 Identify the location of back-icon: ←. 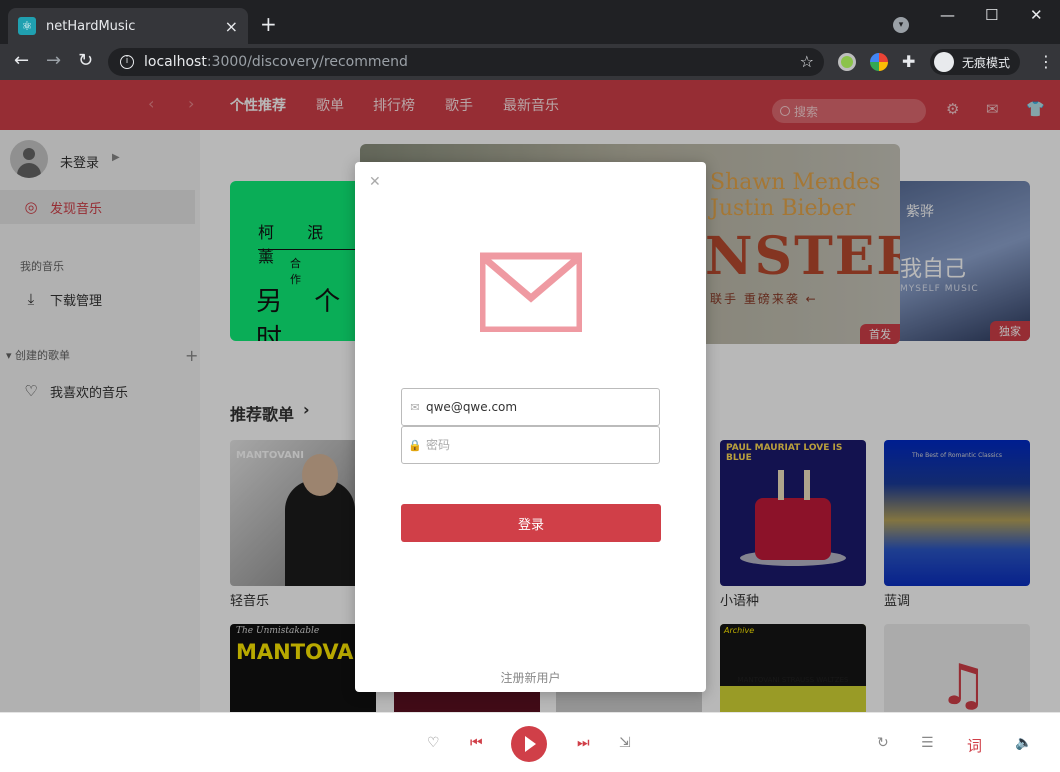
(21, 60).